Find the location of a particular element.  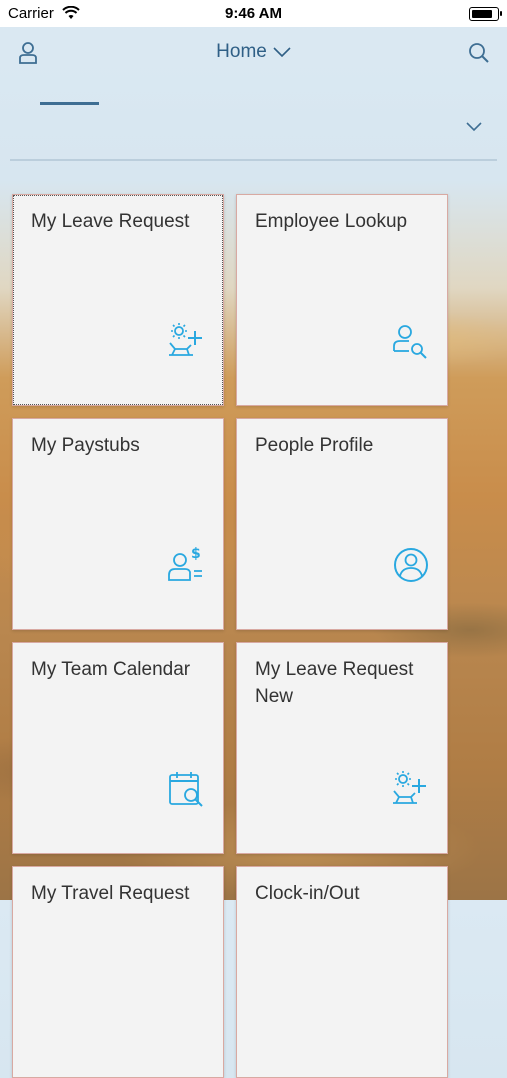

home-menu-button: Home is located at coordinates (253, 52).